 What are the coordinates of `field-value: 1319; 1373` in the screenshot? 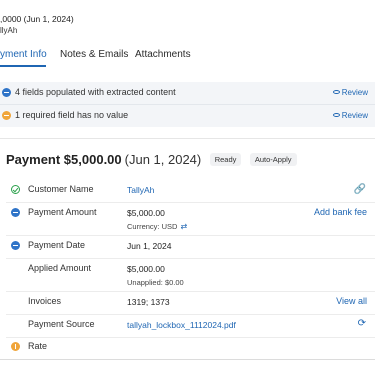 It's located at (148, 302).